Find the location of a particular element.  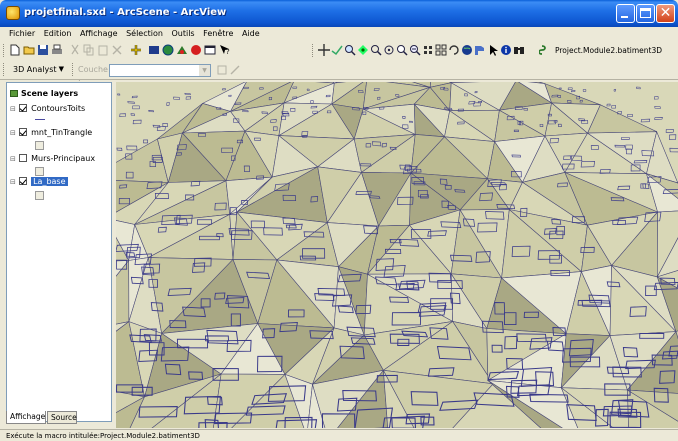

contour-tool-icon is located at coordinates (222, 70).